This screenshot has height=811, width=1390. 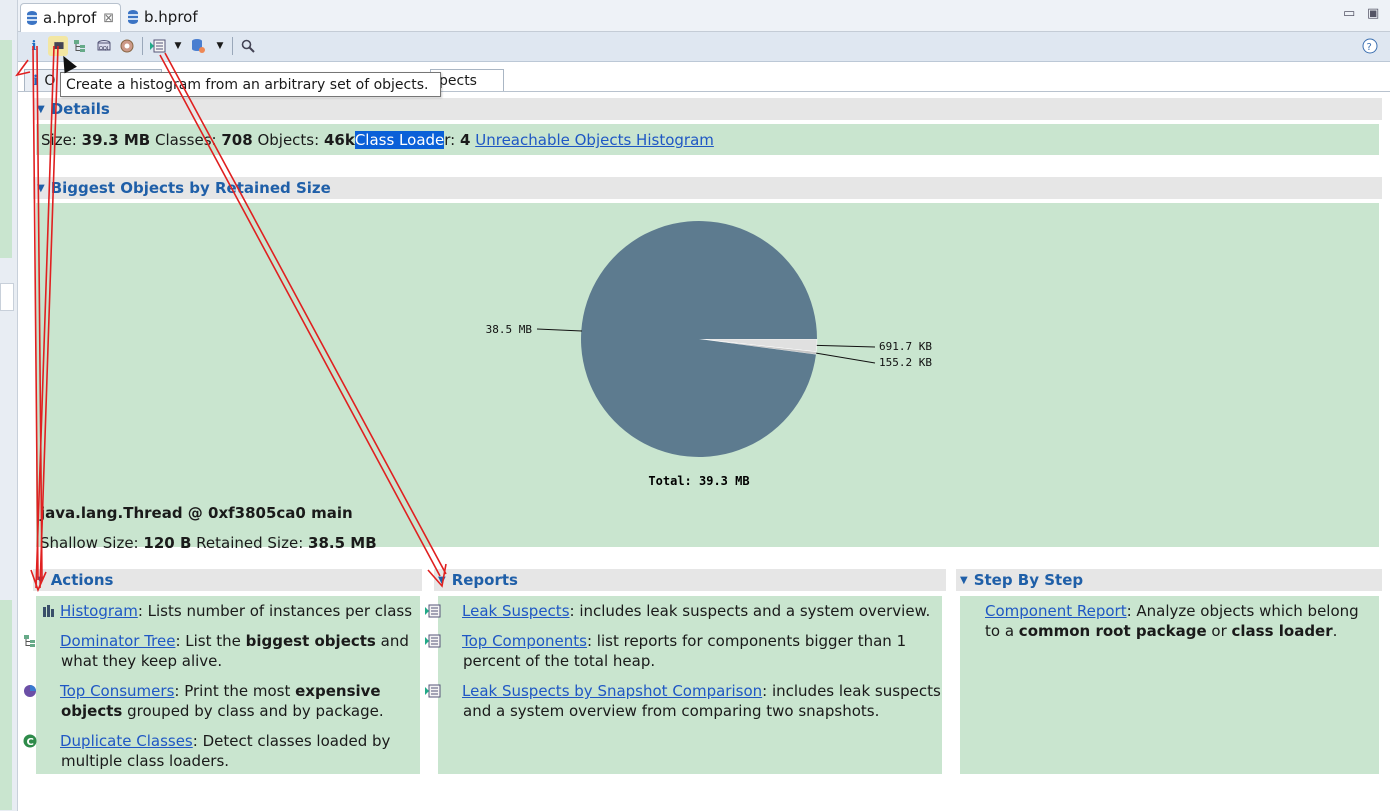 What do you see at coordinates (516, 611) in the screenshot?
I see `leak-suspects-link: Leak Suspects` at bounding box center [516, 611].